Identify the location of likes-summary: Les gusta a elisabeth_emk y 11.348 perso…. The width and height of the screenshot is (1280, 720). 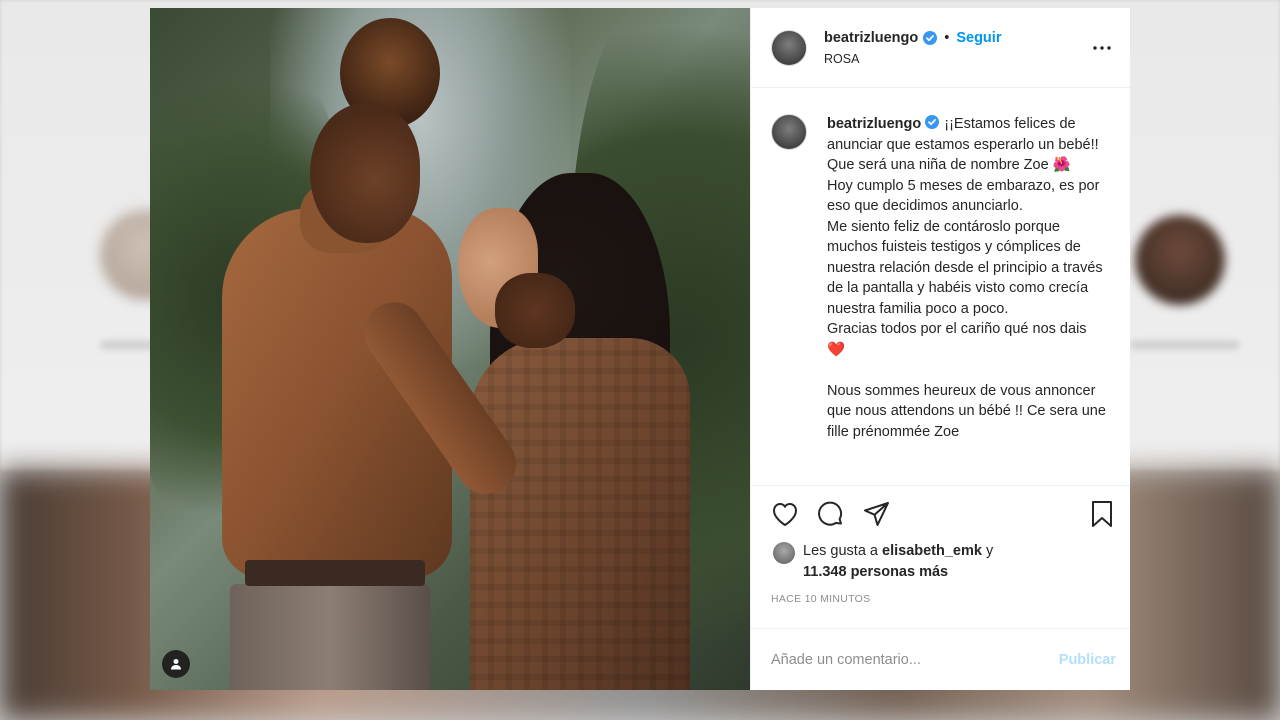
(940, 561).